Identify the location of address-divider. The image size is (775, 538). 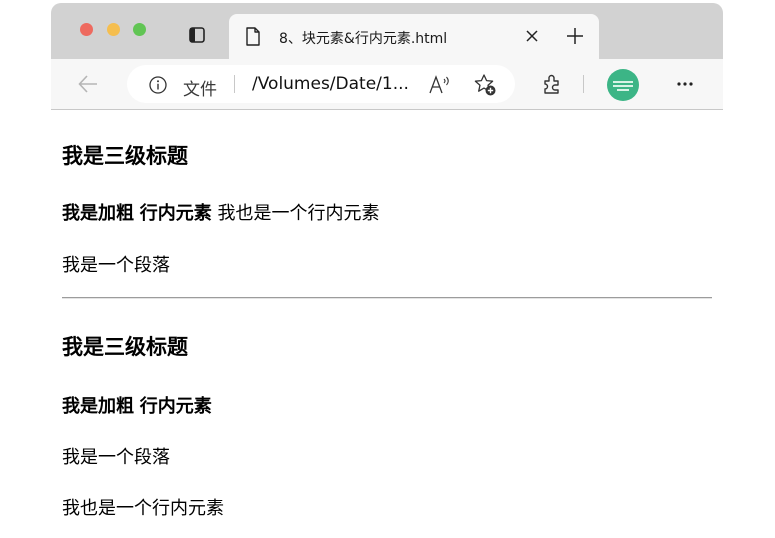
(234, 84).